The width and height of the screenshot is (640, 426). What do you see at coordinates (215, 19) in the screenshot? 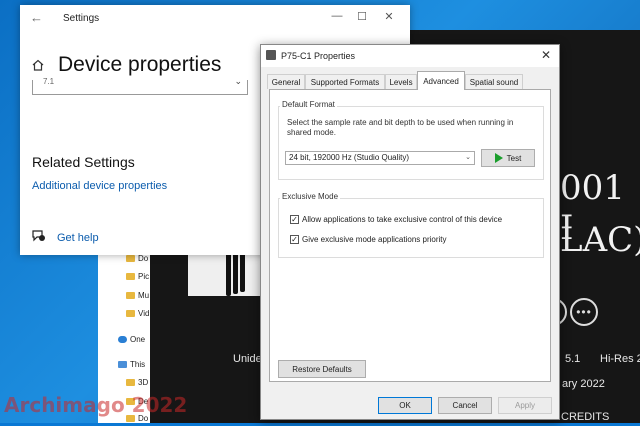
I see `settings-titlebar: ← Settings — ☐ ✕` at bounding box center [215, 19].